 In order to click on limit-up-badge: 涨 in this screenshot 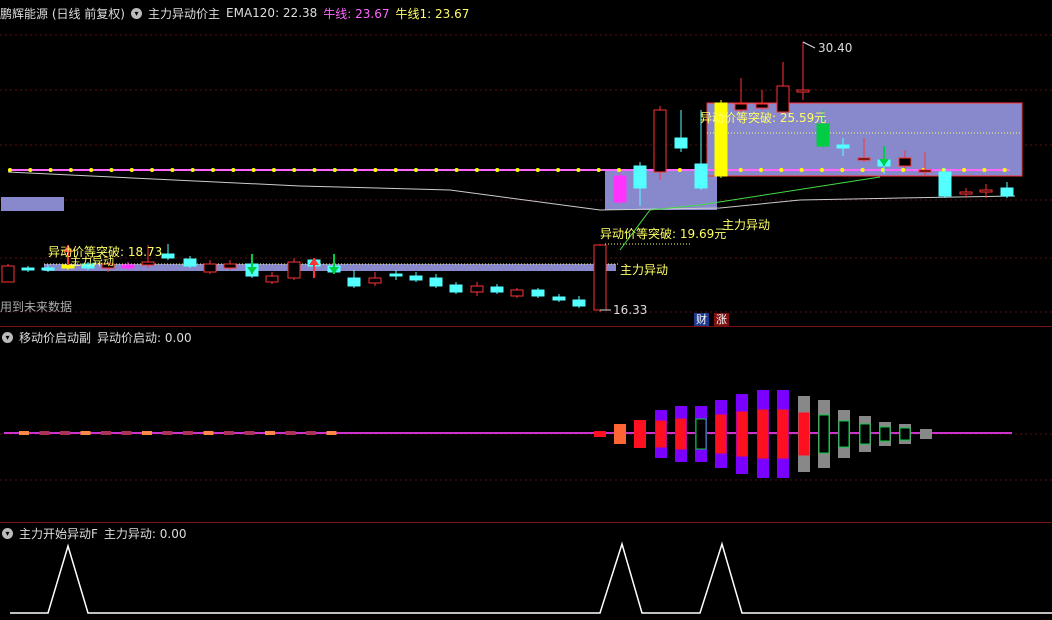, I will do `click(721, 319)`.